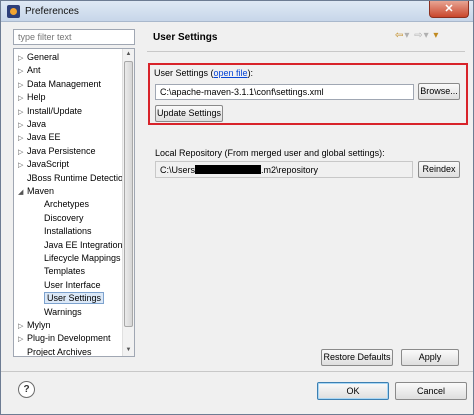 This screenshot has width=474, height=415. Describe the element at coordinates (250, 73) in the screenshot. I see `paren-close: ):` at that location.